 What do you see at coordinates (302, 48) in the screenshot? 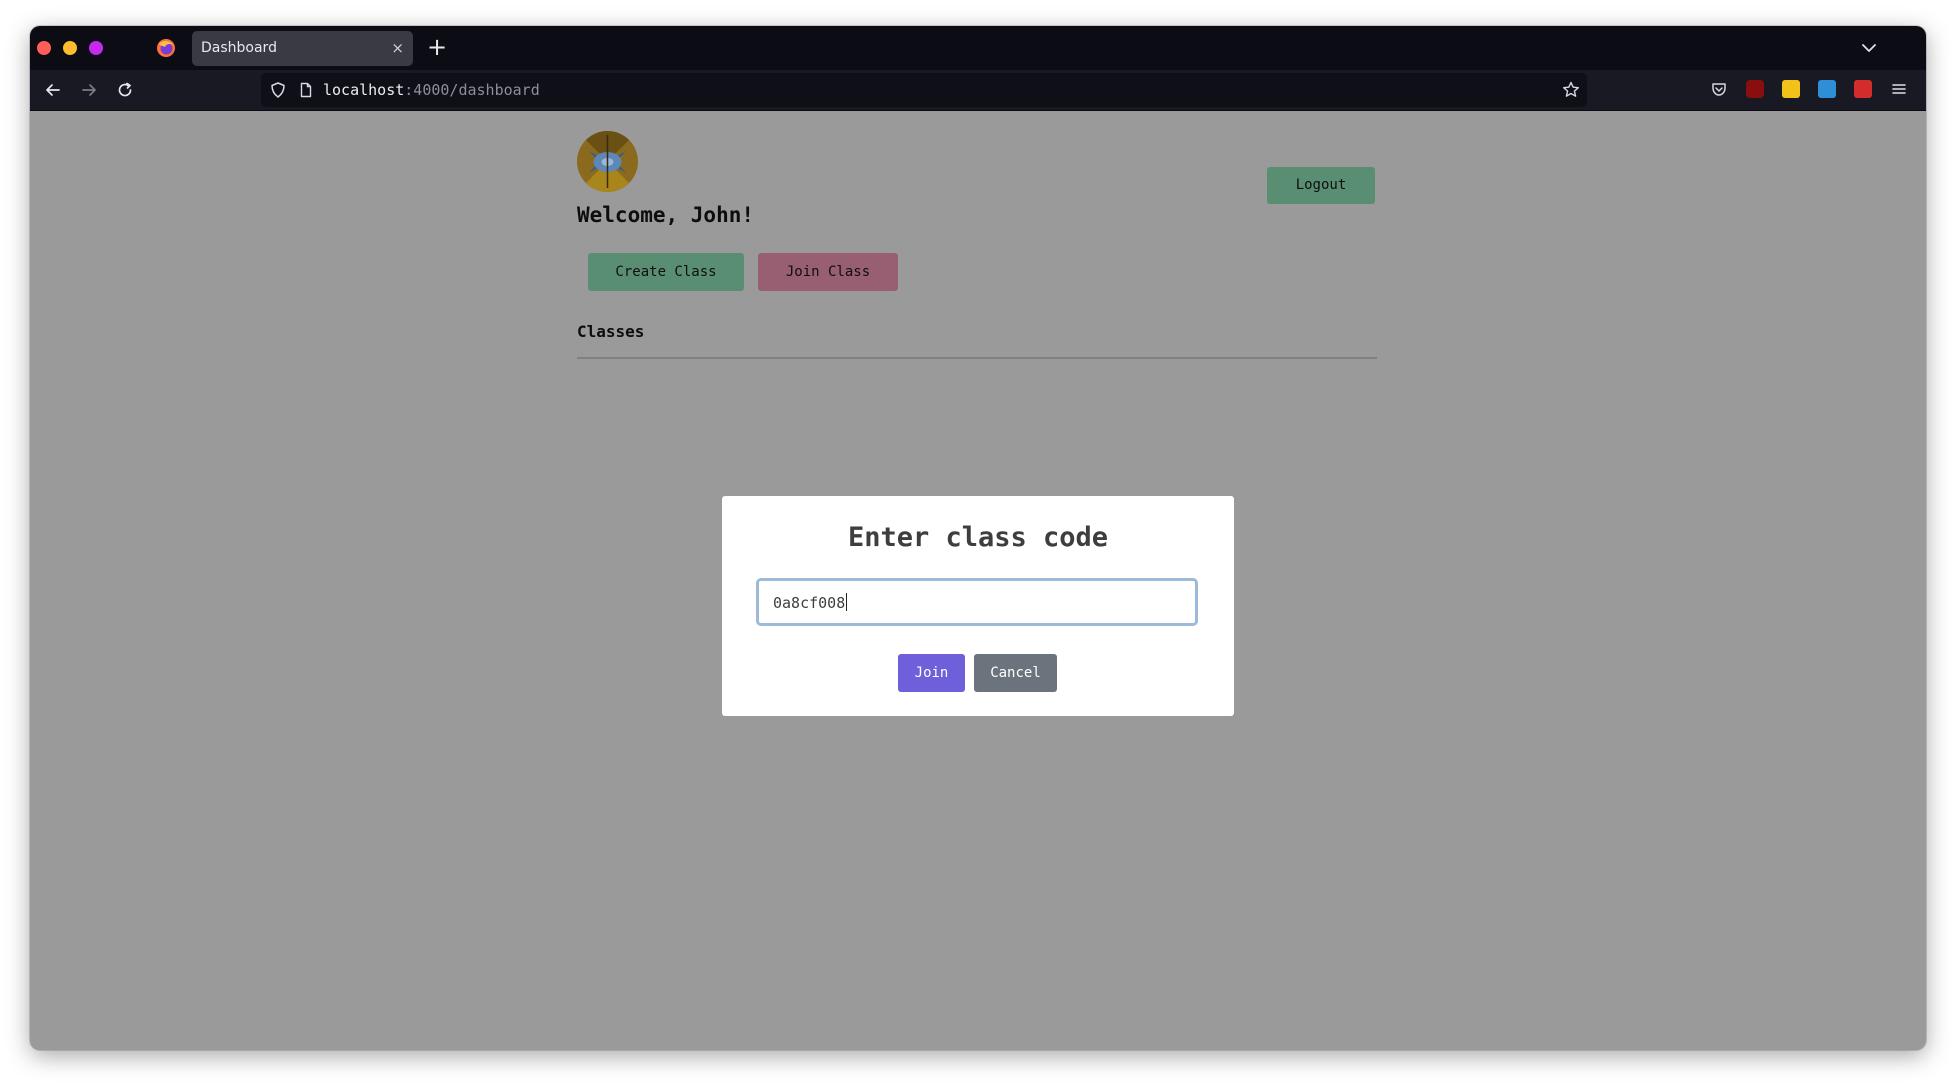
I see `tab-dashboard: Dashboard ×` at bounding box center [302, 48].